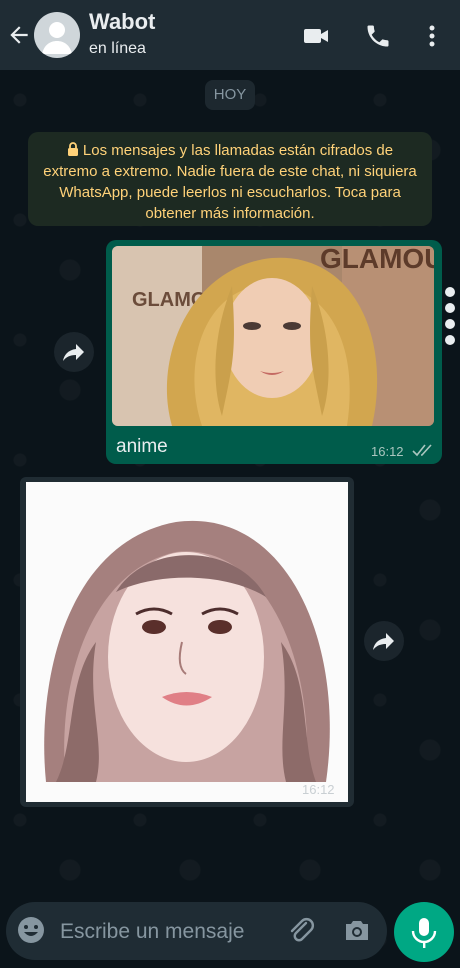  I want to click on voice-call-icon, so click(378, 36).